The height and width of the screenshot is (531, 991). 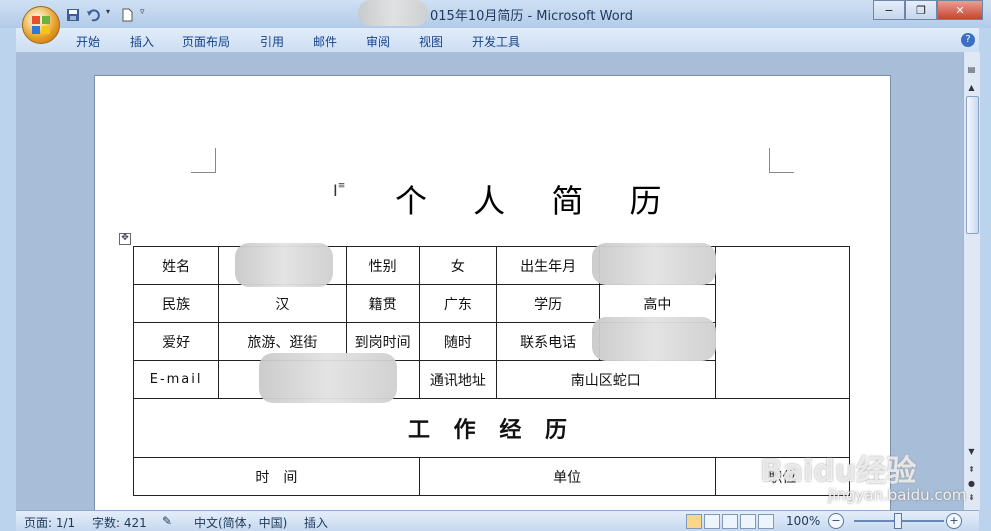 I want to click on tab-references: 引用, so click(x=272, y=41).